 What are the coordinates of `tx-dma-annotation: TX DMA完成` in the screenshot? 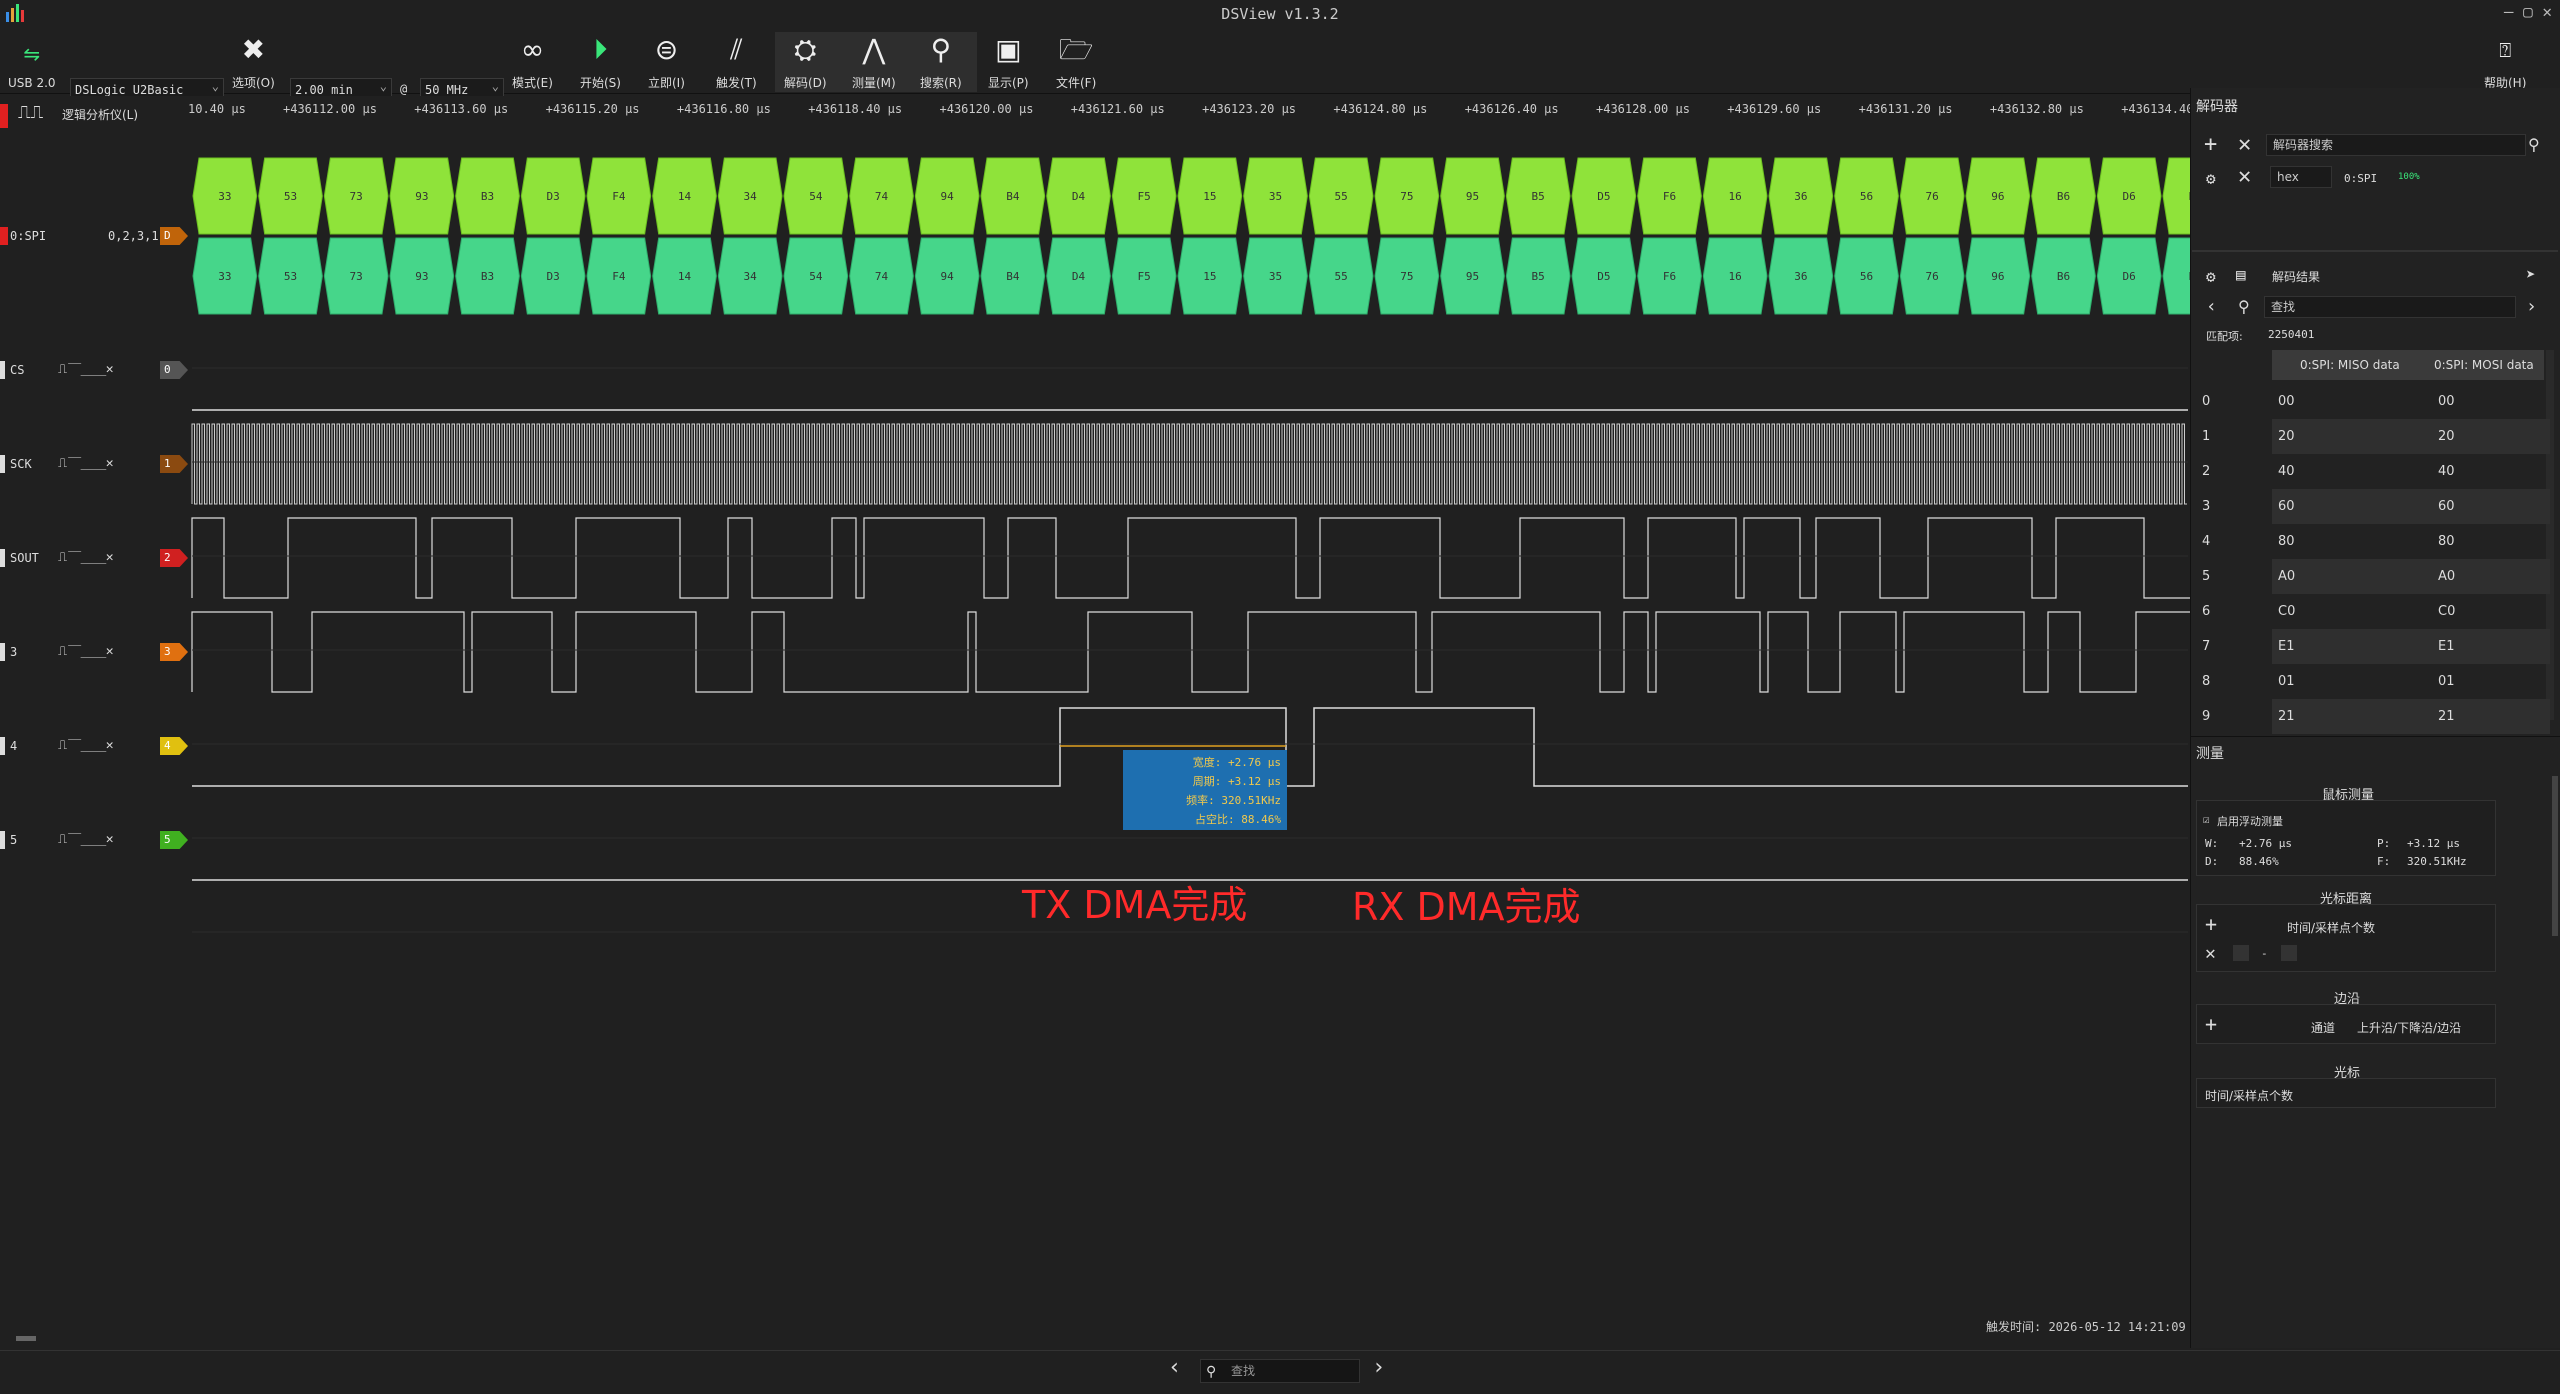 It's located at (1135, 905).